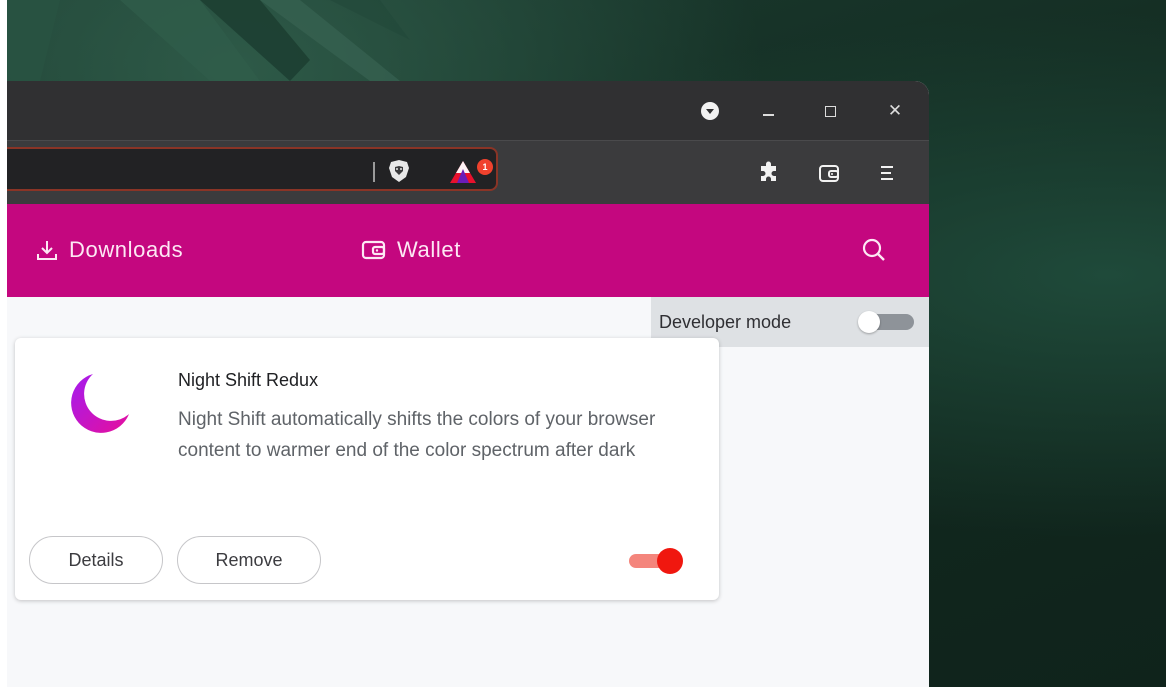 The height and width of the screenshot is (687, 1166). I want to click on screen-edge, so click(3, 343).